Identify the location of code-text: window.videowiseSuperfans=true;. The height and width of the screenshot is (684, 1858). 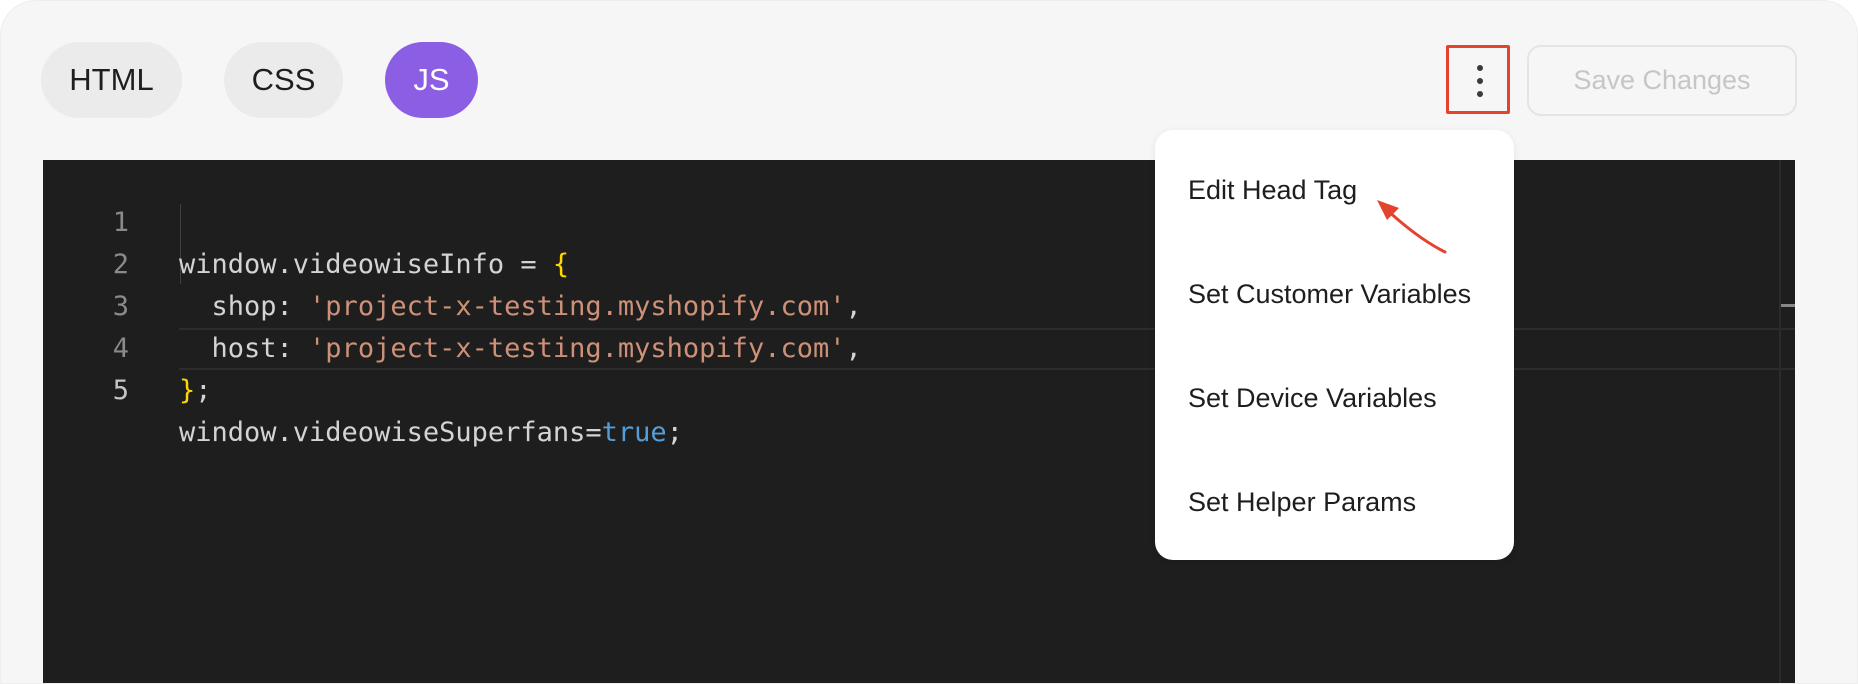
(431, 432).